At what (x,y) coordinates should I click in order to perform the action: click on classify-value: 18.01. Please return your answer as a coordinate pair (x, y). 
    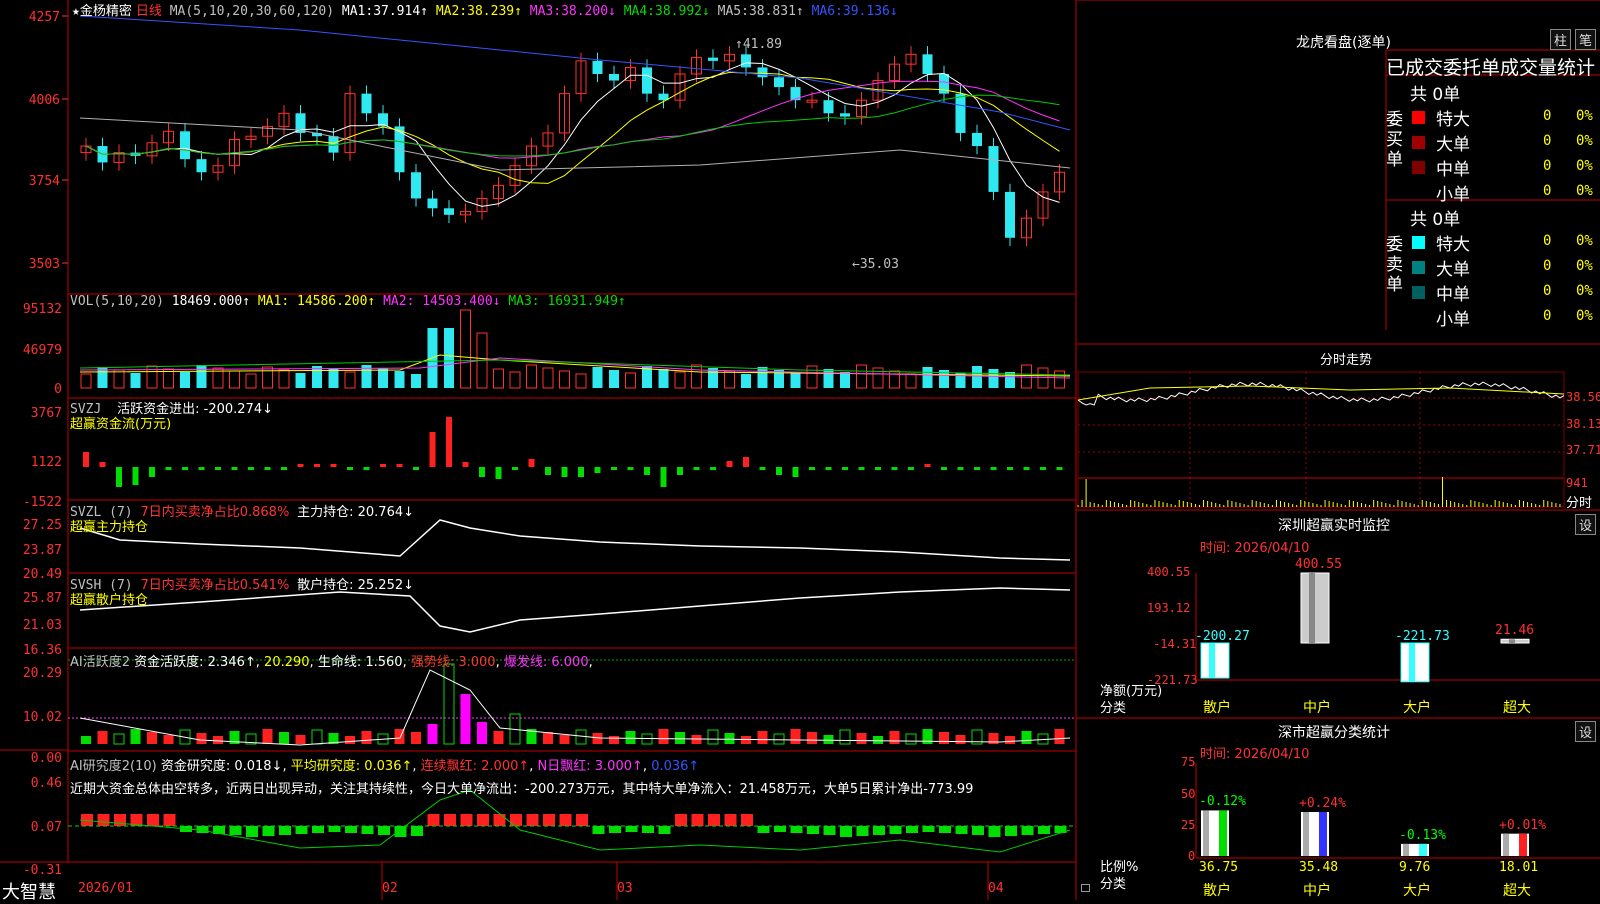
    Looking at the image, I should click on (1519, 867).